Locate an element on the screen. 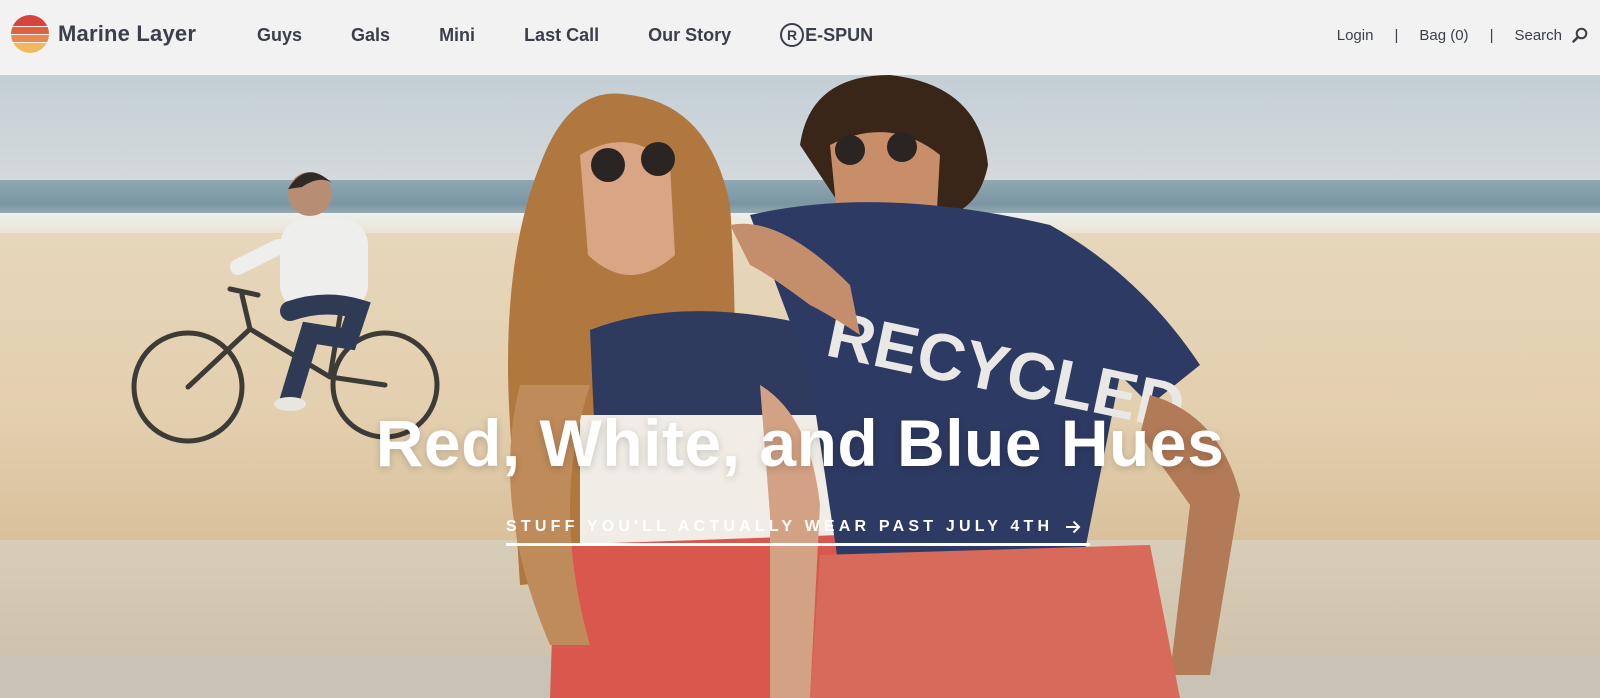  nav-item-our-story: Our Story is located at coordinates (689, 35).